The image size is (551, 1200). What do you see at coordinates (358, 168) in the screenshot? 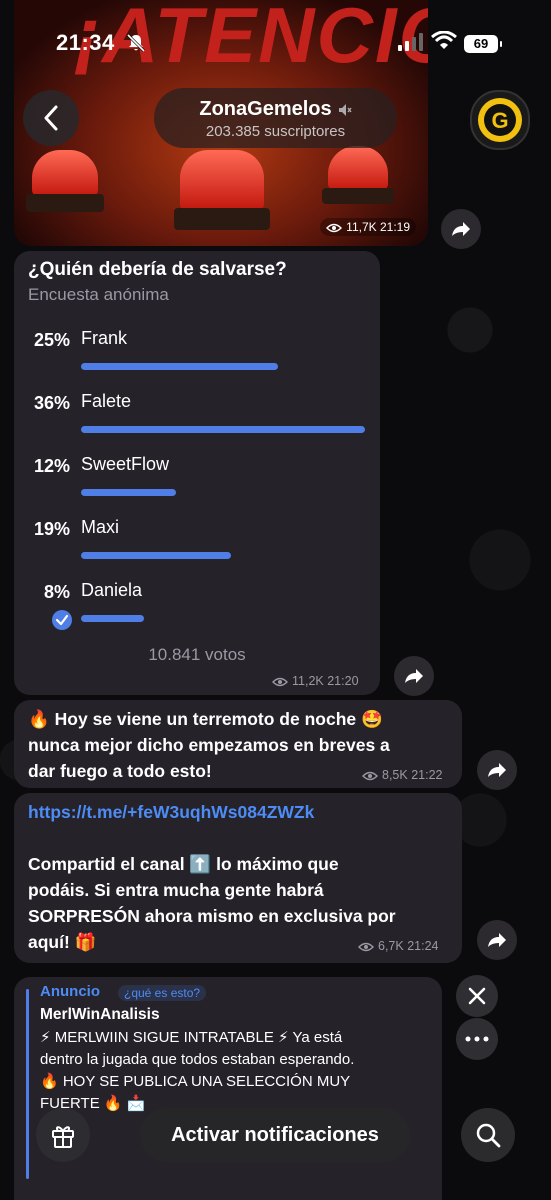
I see `siren-right` at bounding box center [358, 168].